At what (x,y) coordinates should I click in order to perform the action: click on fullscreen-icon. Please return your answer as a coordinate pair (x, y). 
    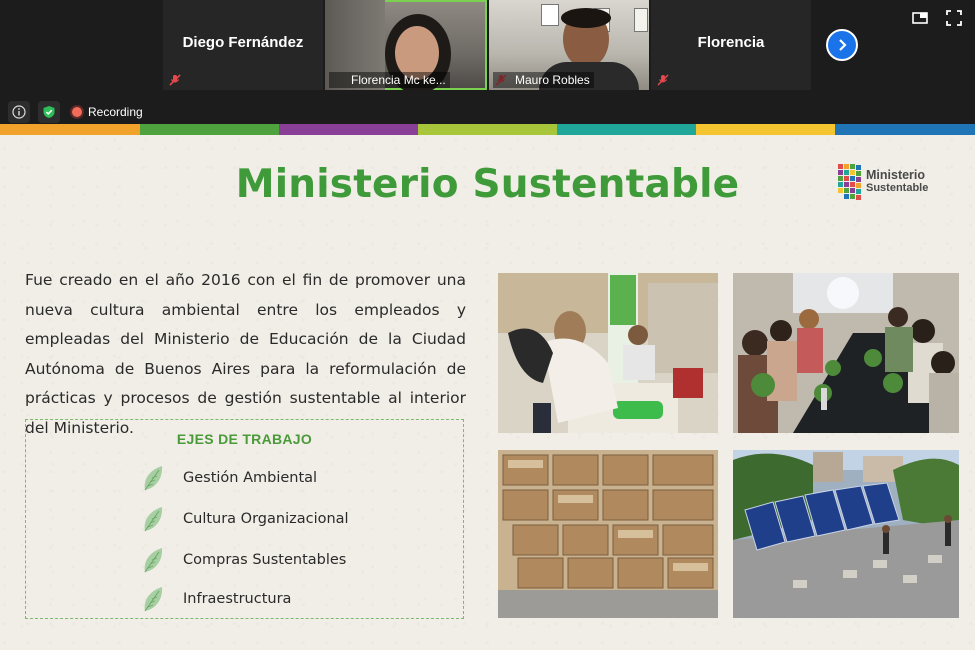
    Looking at the image, I should click on (954, 18).